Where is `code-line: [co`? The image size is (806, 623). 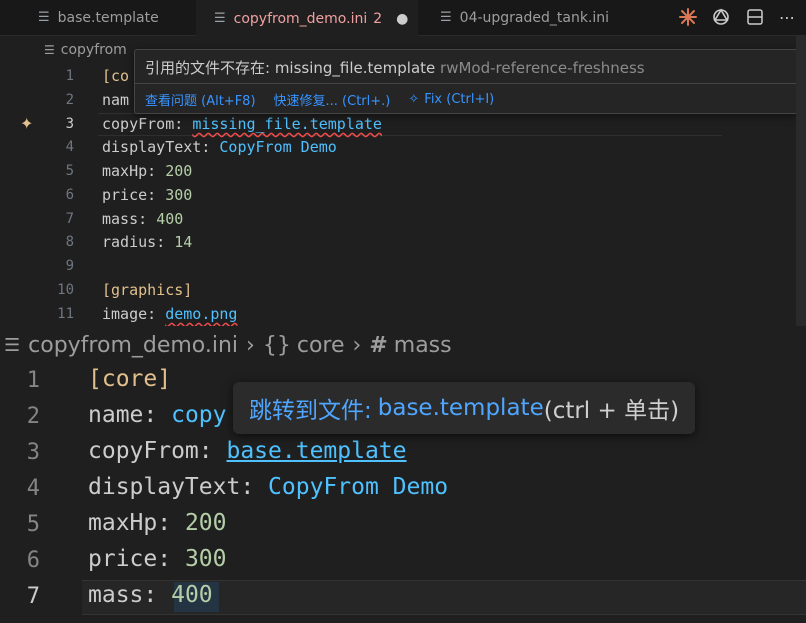 code-line: [co is located at coordinates (115, 76).